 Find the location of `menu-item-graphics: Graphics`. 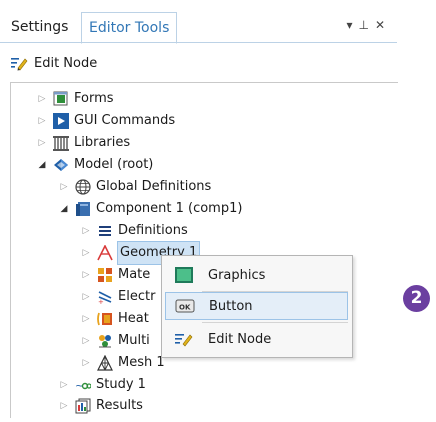

menu-item-graphics: Graphics is located at coordinates (256, 275).